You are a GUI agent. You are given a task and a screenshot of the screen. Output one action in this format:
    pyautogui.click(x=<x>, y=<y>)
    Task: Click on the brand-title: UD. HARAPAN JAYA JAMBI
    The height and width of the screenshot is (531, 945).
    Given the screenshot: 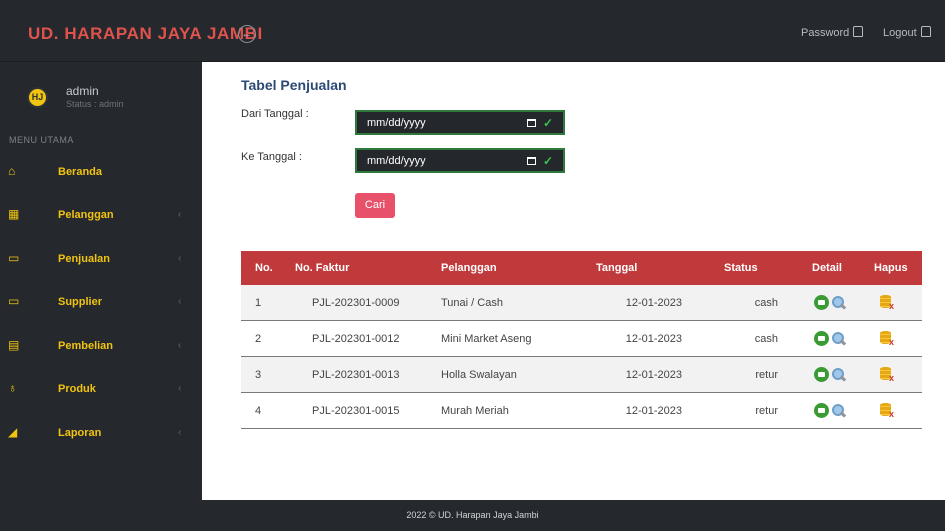 What is the action you would take?
    pyautogui.click(x=145, y=34)
    